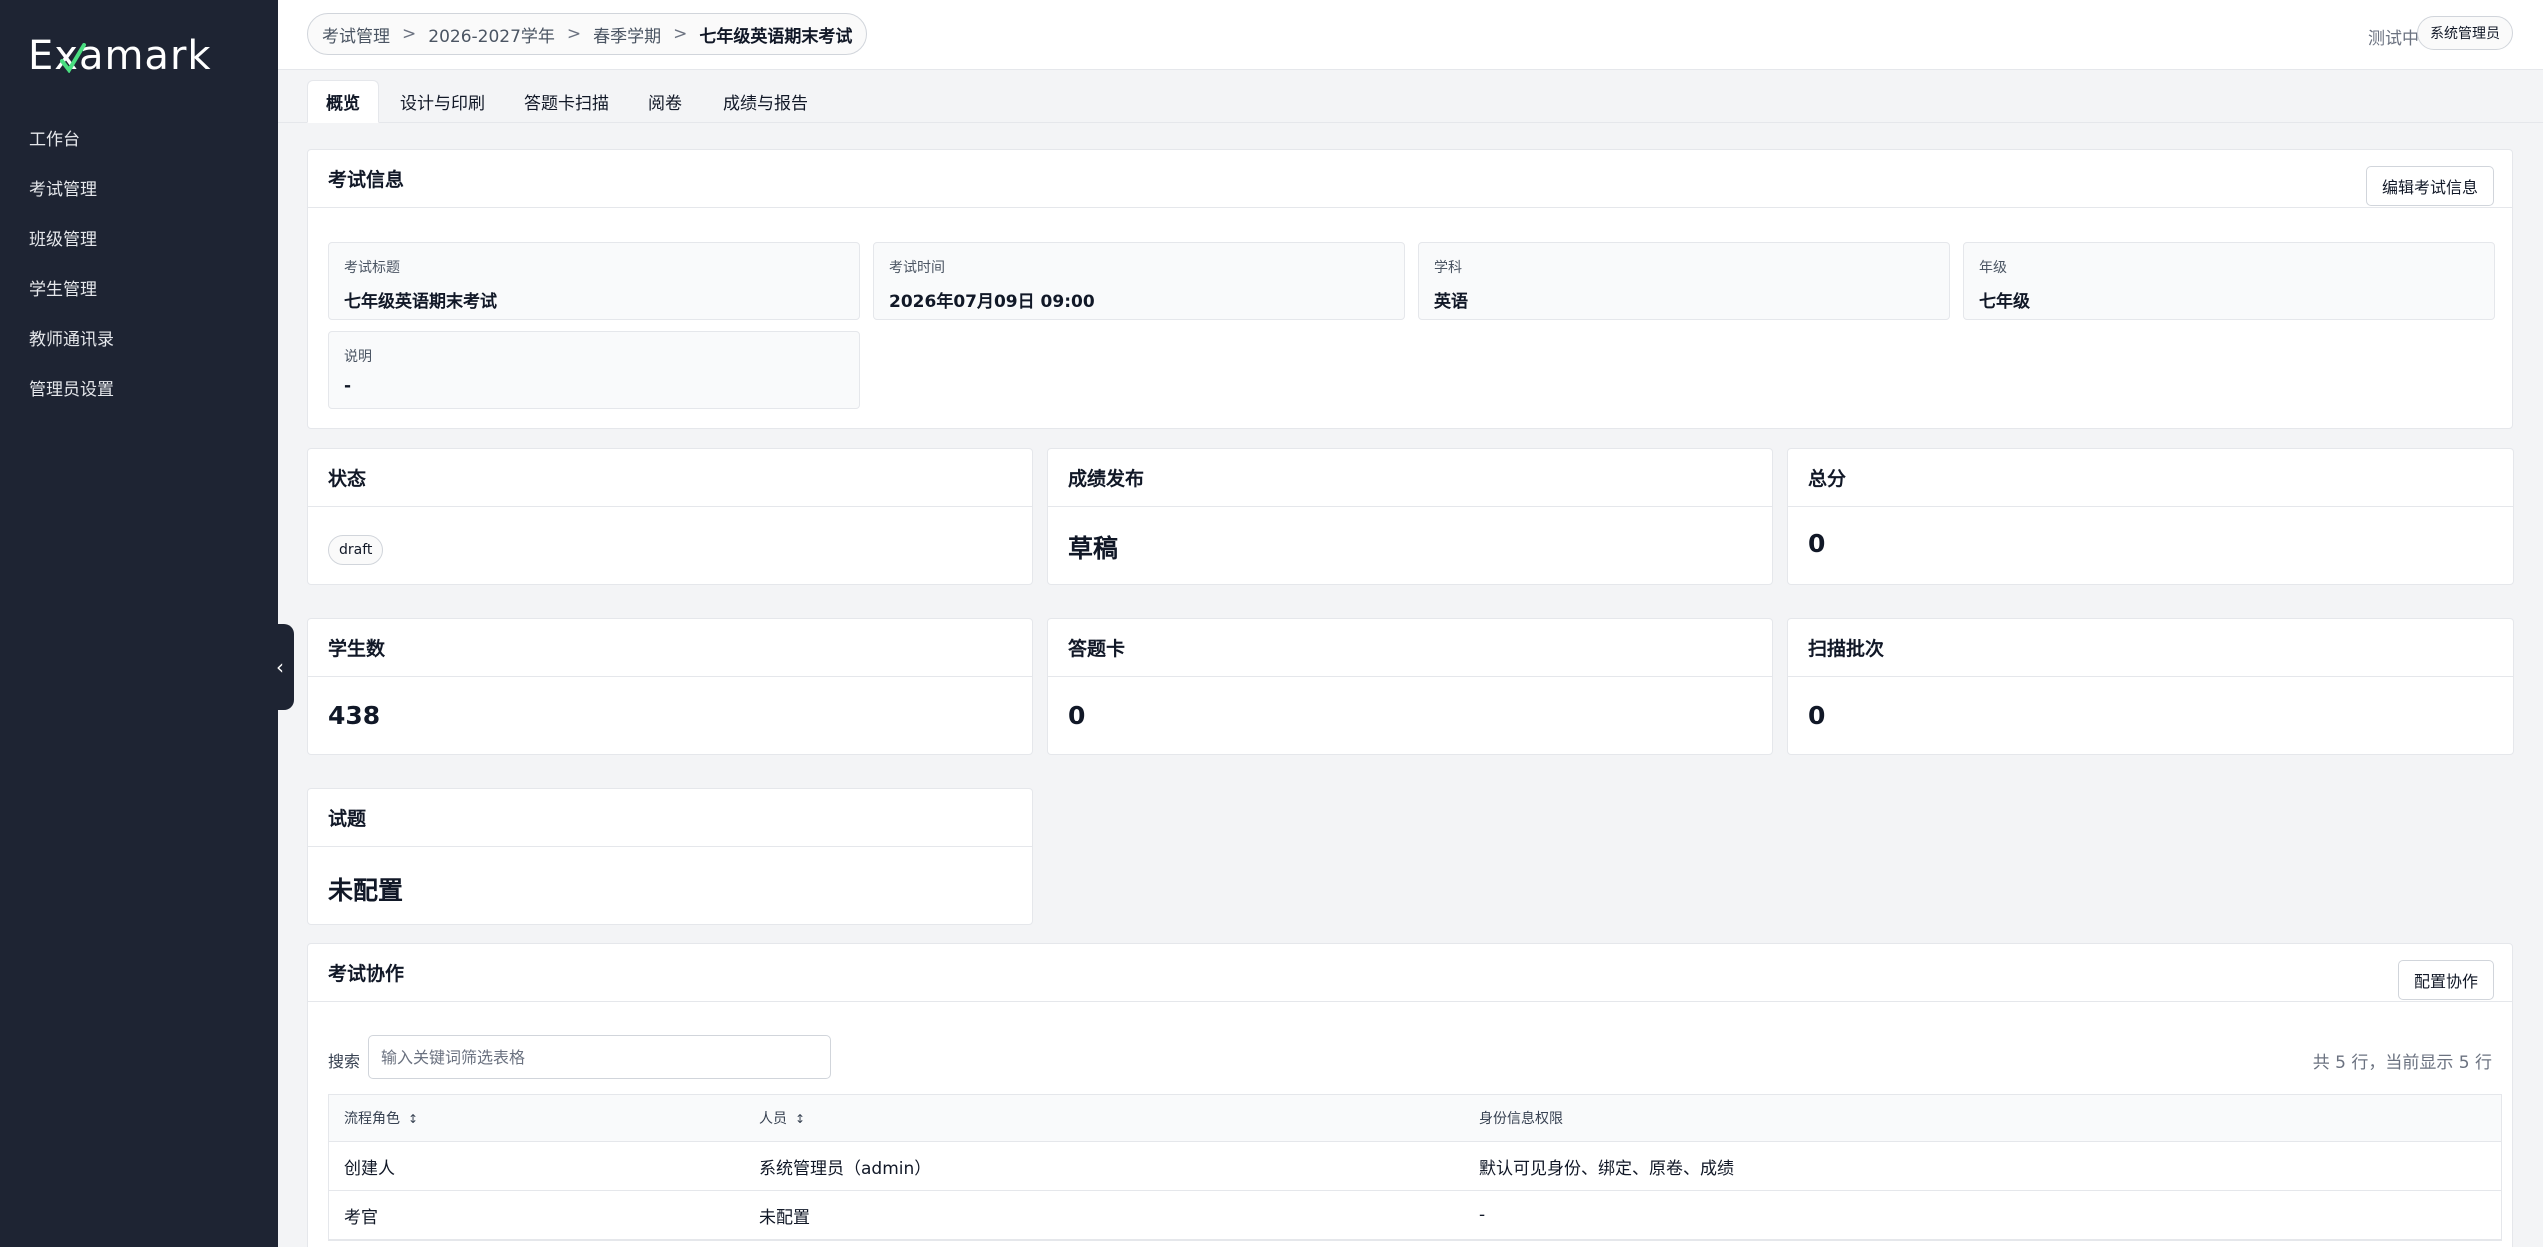 This screenshot has width=2543, height=1247. Describe the element at coordinates (765, 101) in the screenshot. I see `tab-scores-reports: 成绩与报告` at that location.